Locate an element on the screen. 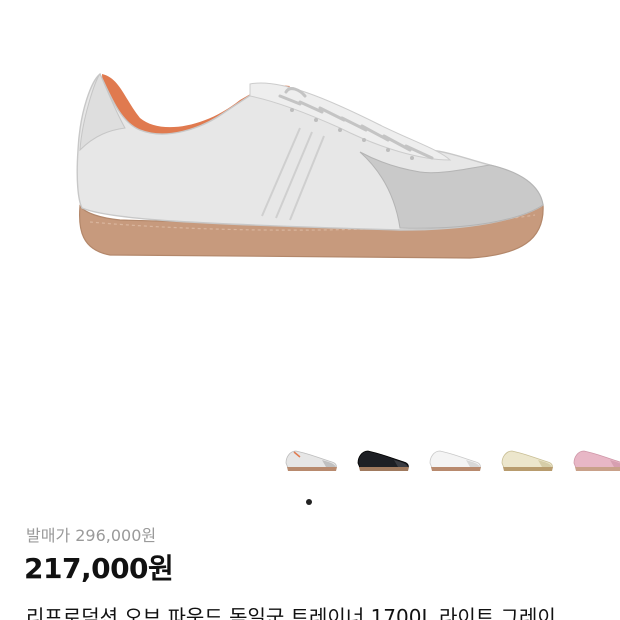 The width and height of the screenshot is (620, 620). colorway-thumbnails is located at coordinates (450, 460).